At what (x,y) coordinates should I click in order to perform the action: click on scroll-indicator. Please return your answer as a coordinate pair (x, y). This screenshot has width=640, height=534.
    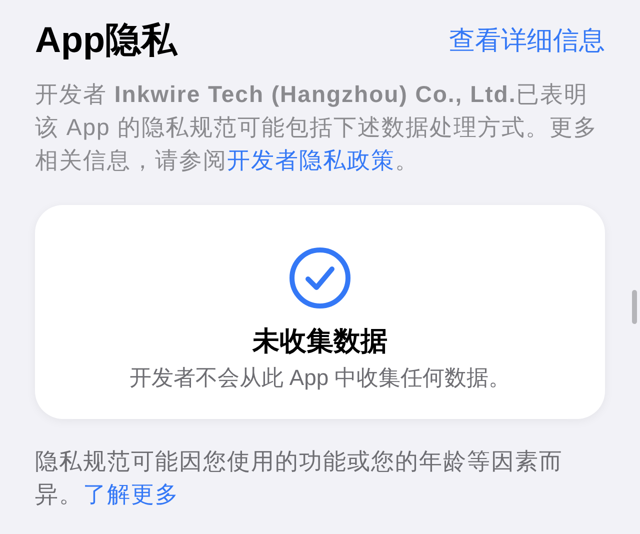
    Looking at the image, I should click on (634, 307).